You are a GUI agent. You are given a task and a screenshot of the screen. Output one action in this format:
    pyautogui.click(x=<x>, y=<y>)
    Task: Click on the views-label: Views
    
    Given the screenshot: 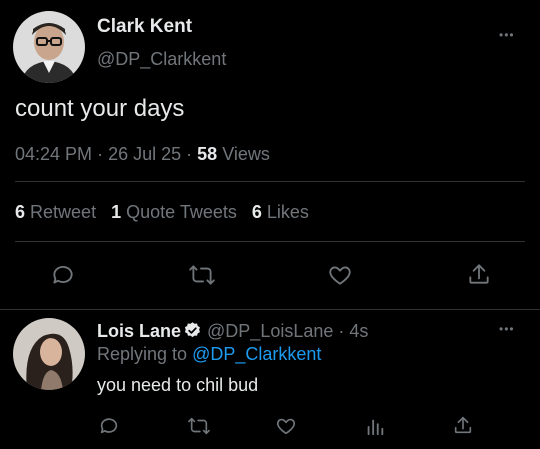 What is the action you would take?
    pyautogui.click(x=246, y=154)
    